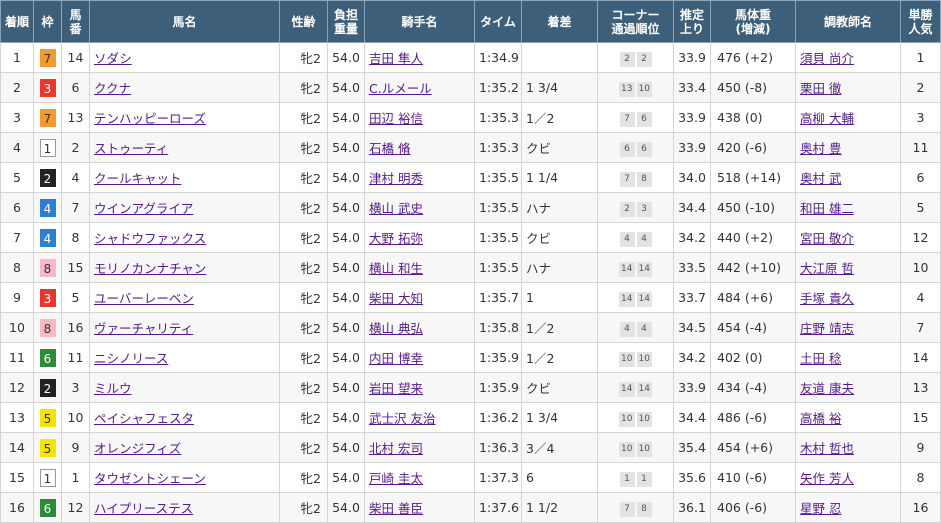  I want to click on jockey-link: 柴田 大知, so click(396, 298).